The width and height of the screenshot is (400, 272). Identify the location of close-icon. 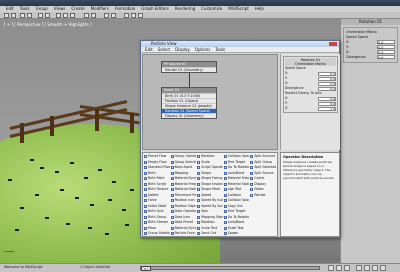
(333, 44).